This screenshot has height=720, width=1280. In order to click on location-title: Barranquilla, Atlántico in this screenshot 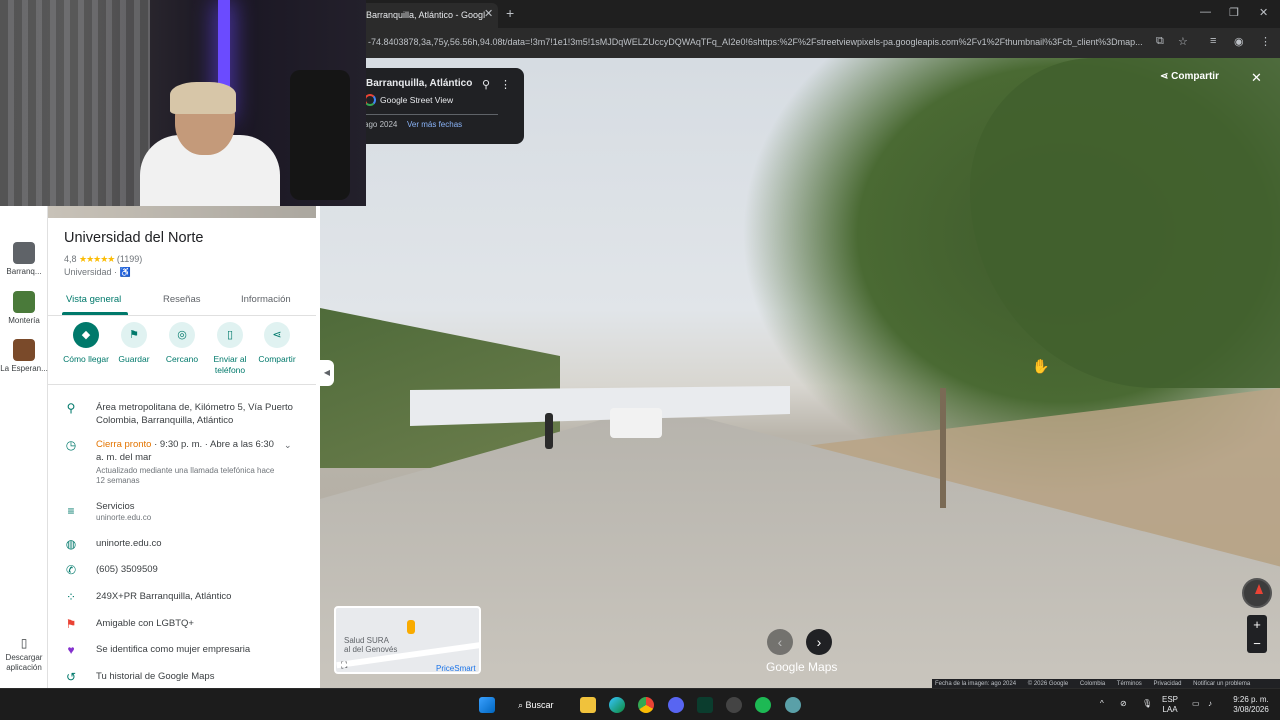, I will do `click(419, 83)`.